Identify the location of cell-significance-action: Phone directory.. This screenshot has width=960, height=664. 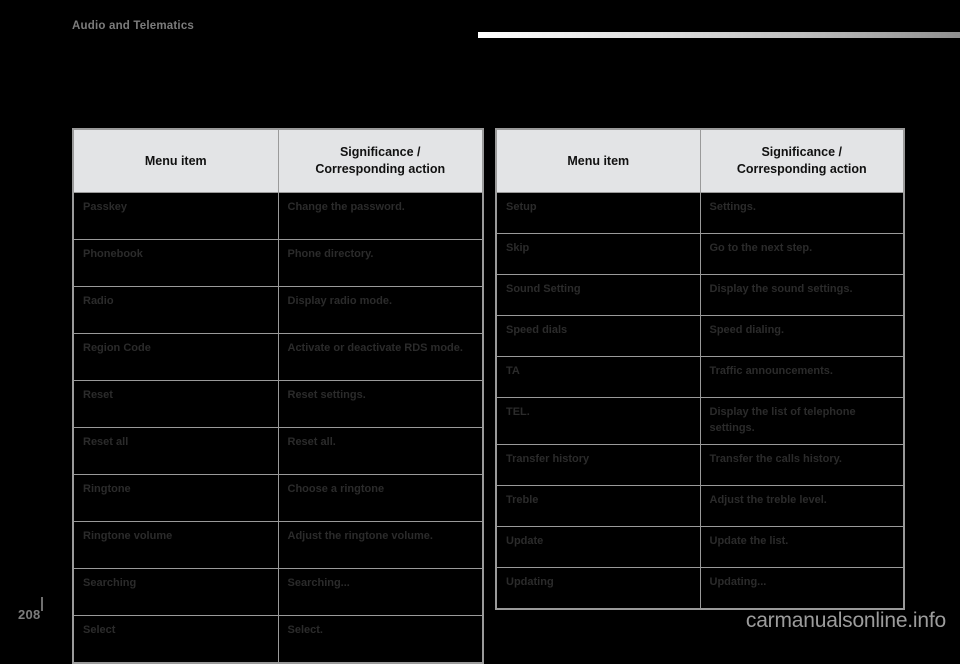
(380, 263).